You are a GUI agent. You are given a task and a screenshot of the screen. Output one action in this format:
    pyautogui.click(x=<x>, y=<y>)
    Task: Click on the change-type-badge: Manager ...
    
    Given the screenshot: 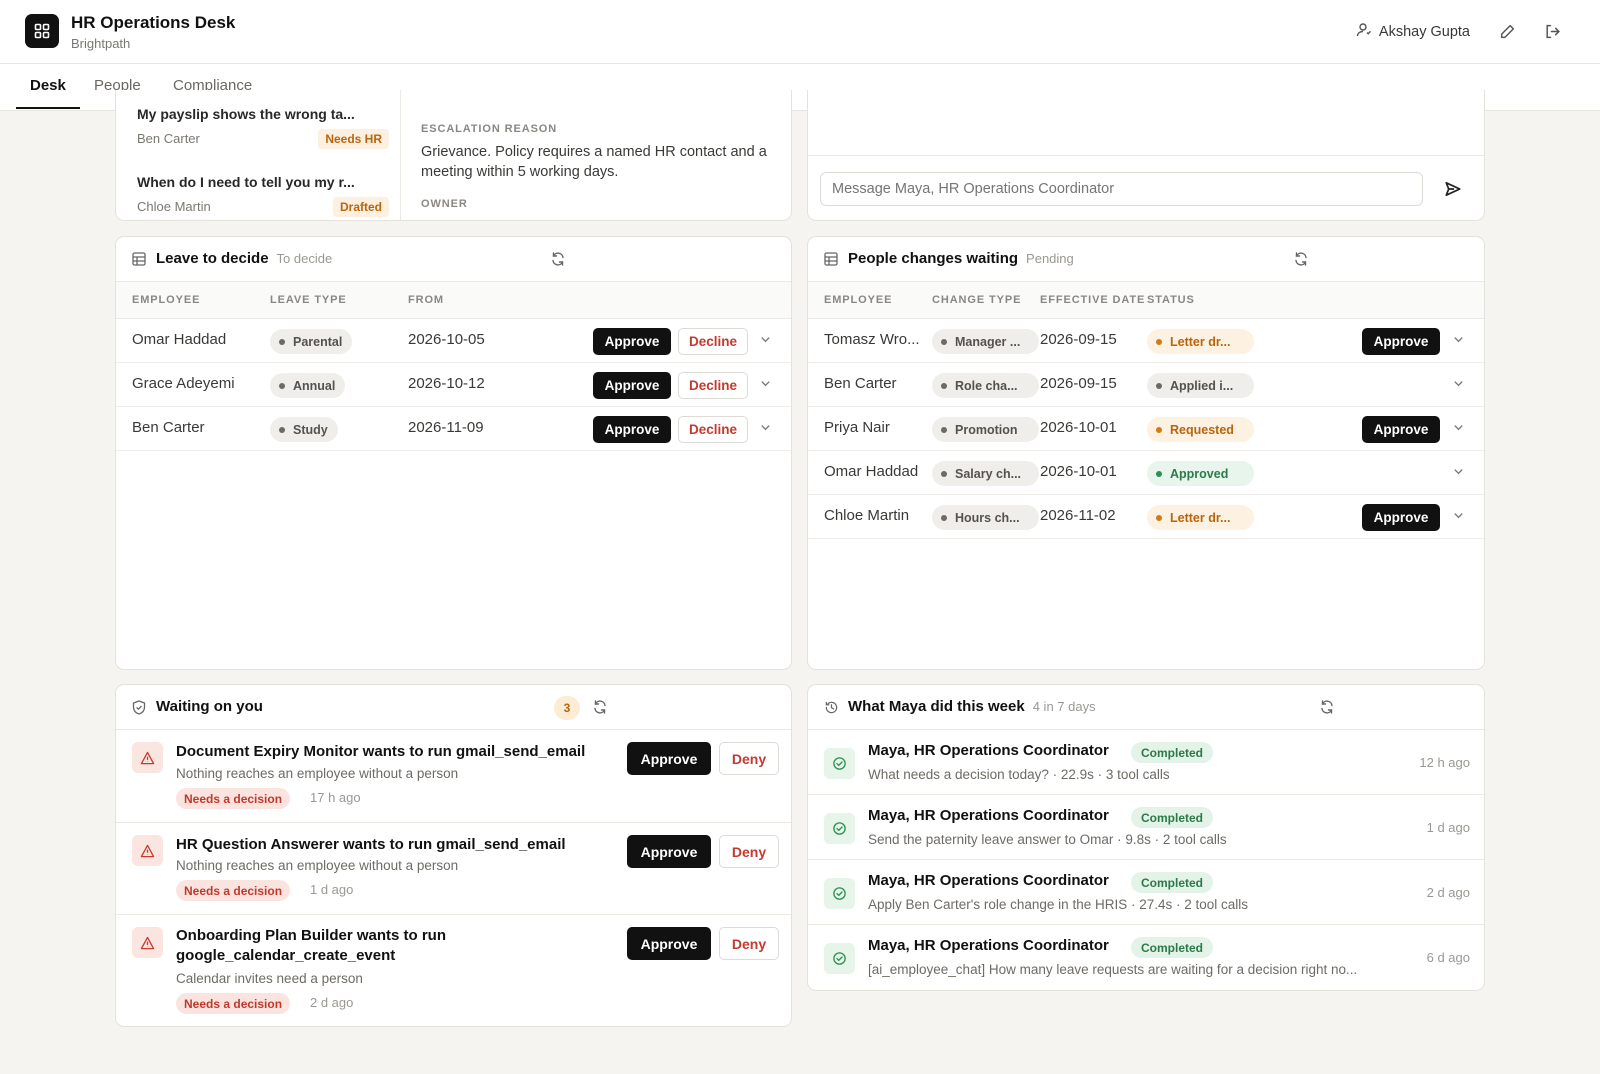 What is the action you would take?
    pyautogui.click(x=985, y=341)
    